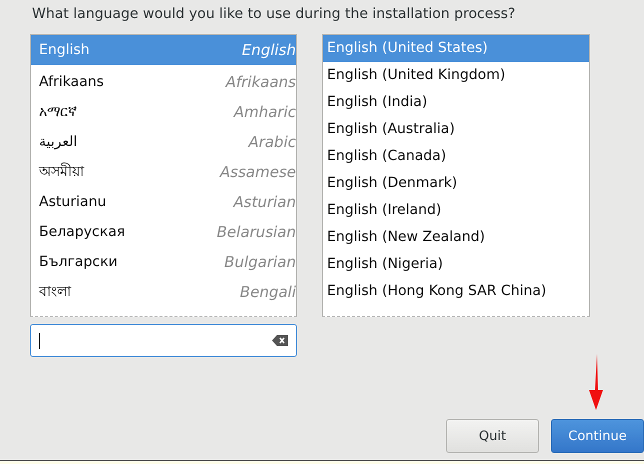 The image size is (644, 464). Describe the element at coordinates (456, 129) in the screenshot. I see `locale-item: English (Australia)` at that location.